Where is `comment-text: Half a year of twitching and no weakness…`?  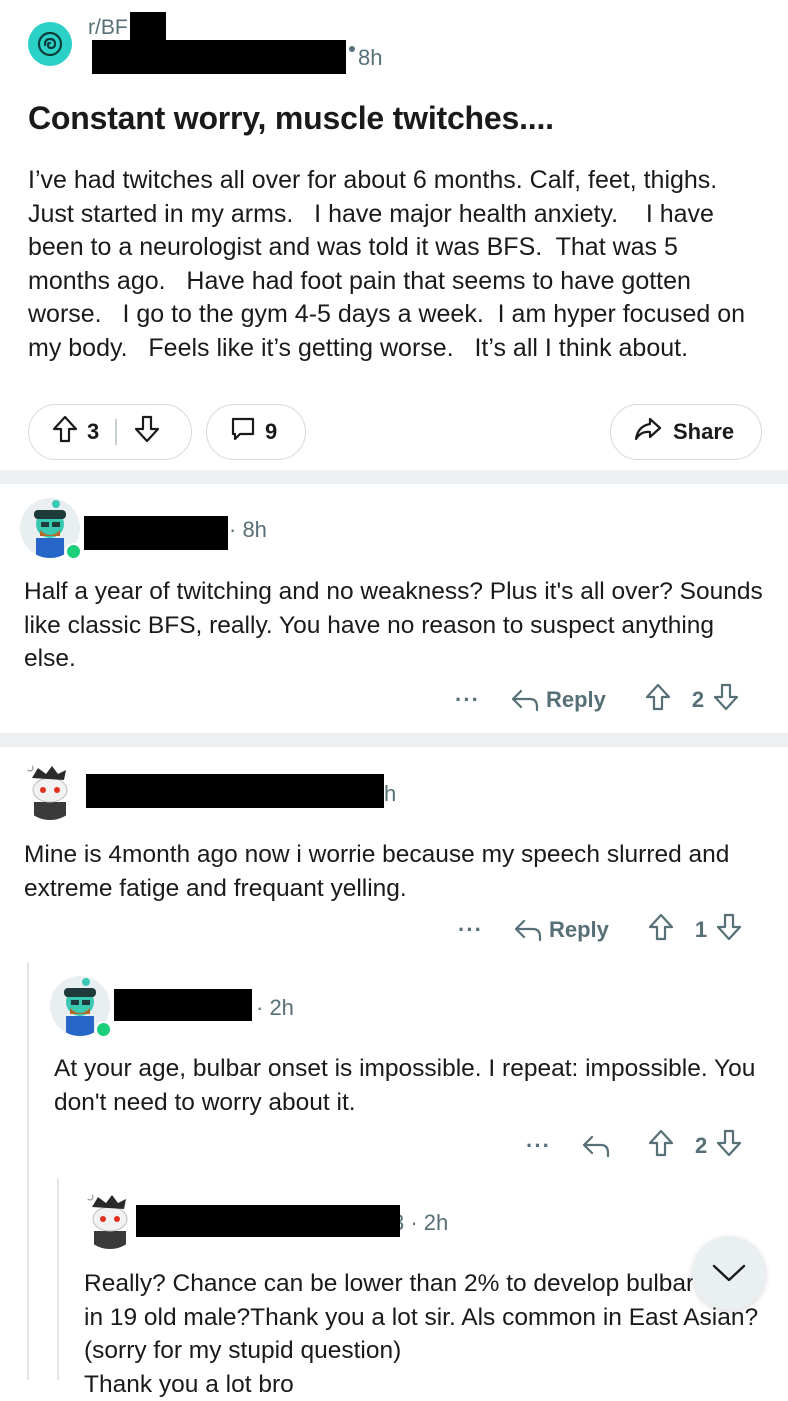
comment-text: Half a year of twitching and no weakness… is located at coordinates (397, 625).